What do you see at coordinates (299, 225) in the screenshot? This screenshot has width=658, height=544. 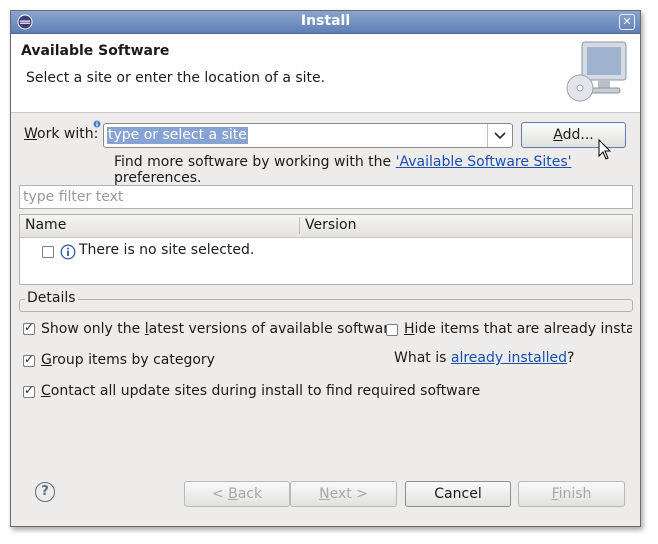 I see `column-divider` at bounding box center [299, 225].